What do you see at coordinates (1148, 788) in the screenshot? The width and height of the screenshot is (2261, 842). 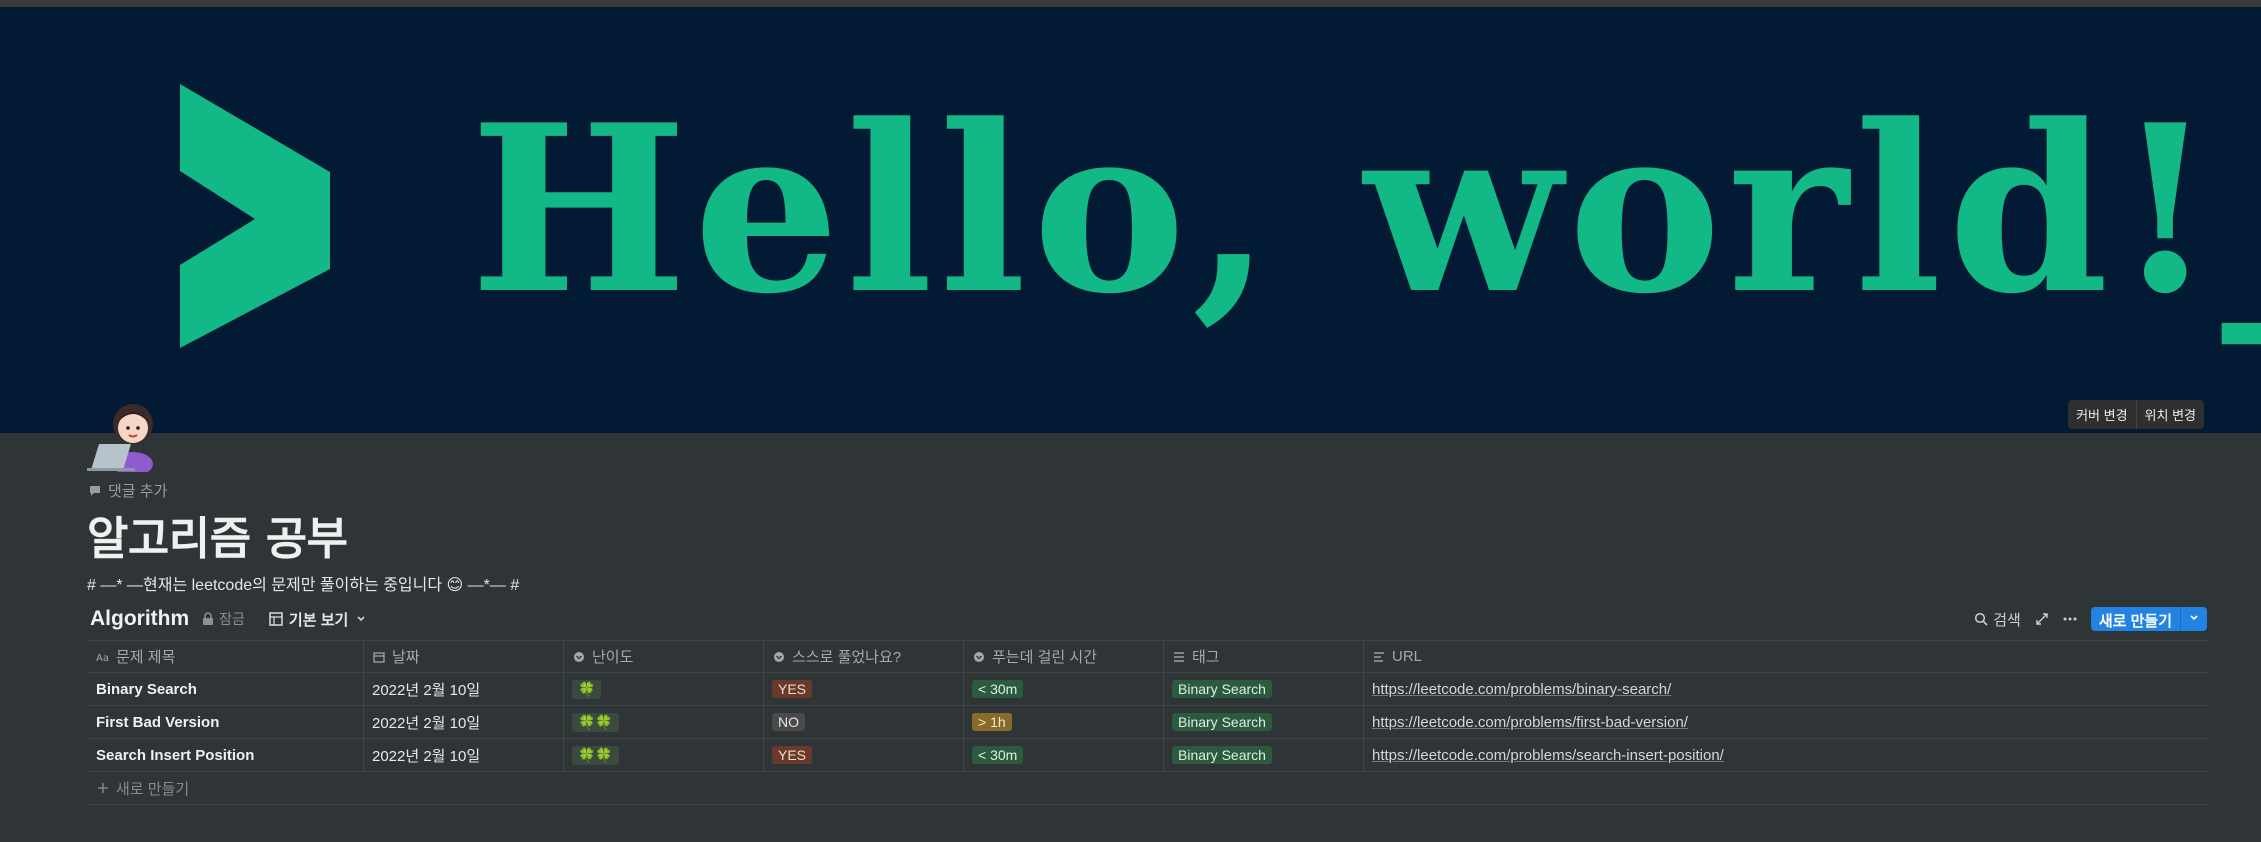 I see `add-row-button: 새로 만들기` at bounding box center [1148, 788].